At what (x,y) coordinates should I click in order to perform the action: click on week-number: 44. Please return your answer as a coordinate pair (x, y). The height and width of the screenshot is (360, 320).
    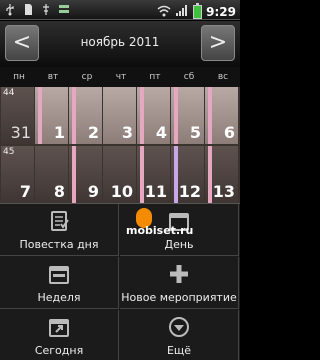
    Looking at the image, I should click on (9, 93).